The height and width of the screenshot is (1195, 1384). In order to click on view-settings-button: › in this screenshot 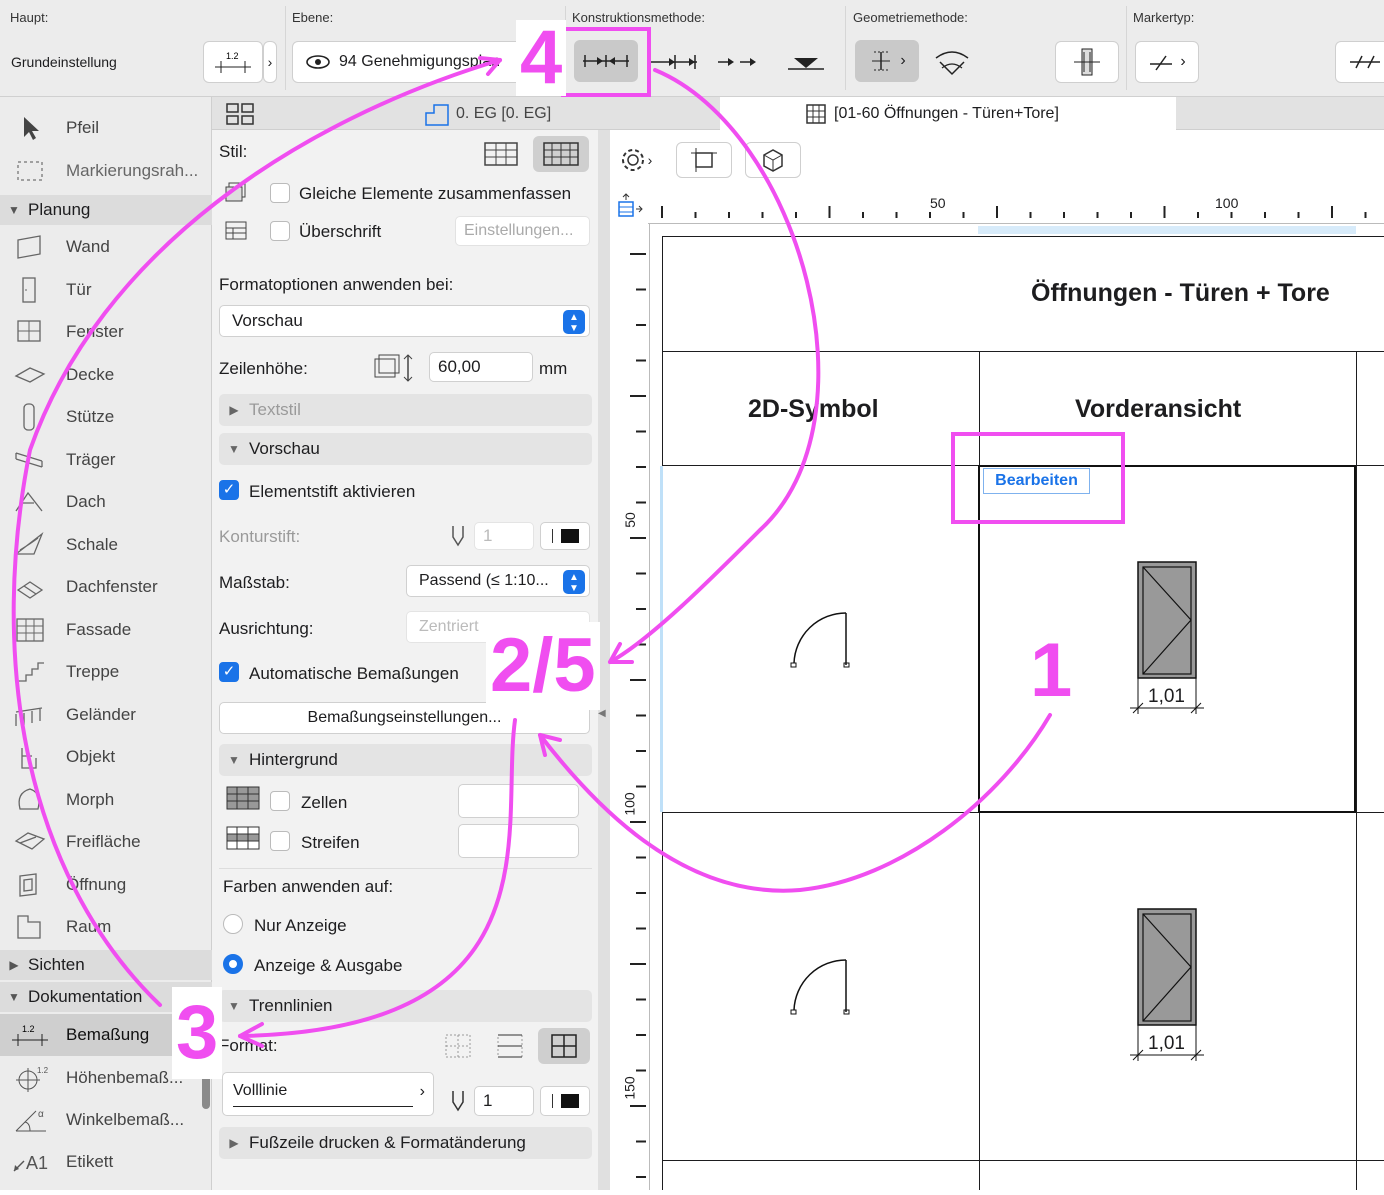, I will do `click(636, 160)`.